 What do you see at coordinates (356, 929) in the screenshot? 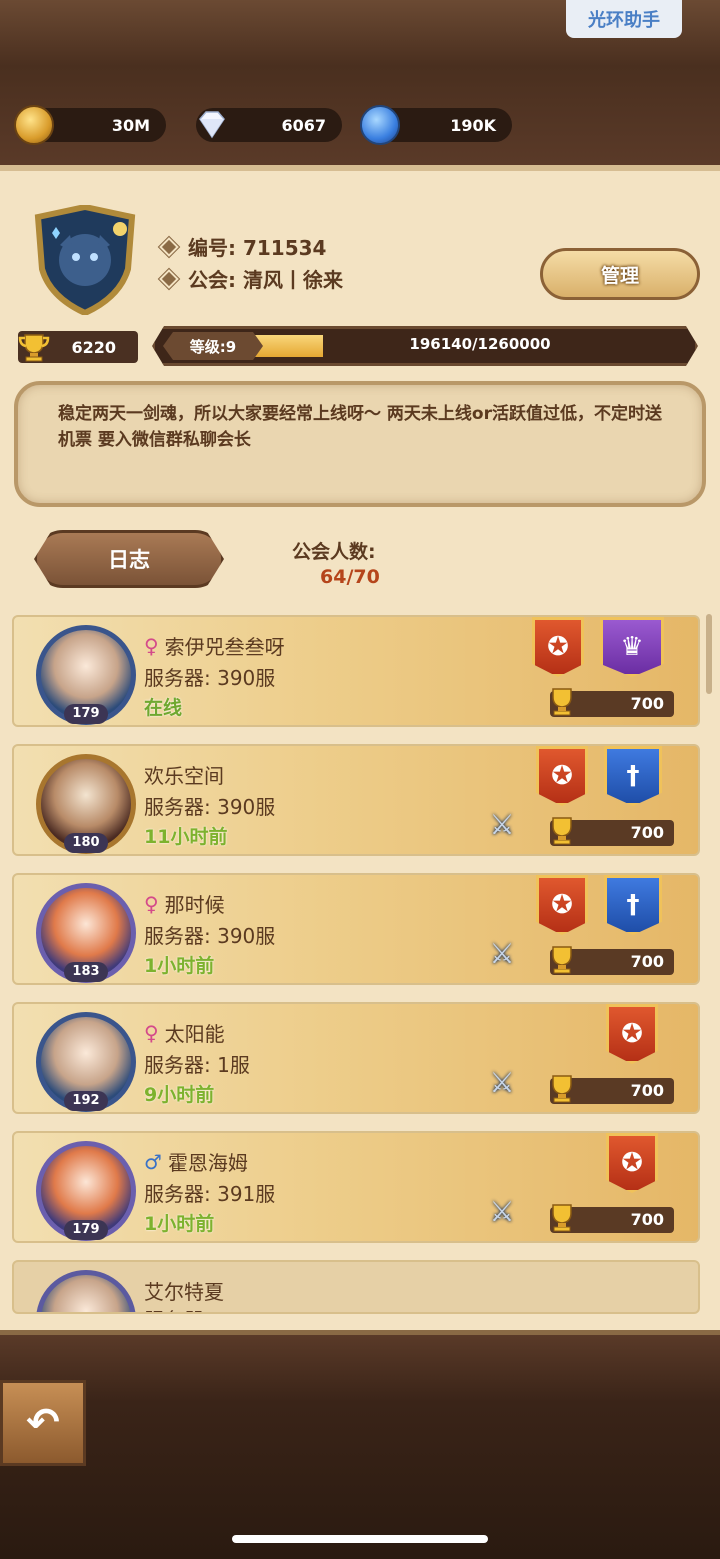
I see `member-card: 183 ♀ 那时候 服务器: 390服 1小时前 ✪ † ⚔ 700` at bounding box center [356, 929].